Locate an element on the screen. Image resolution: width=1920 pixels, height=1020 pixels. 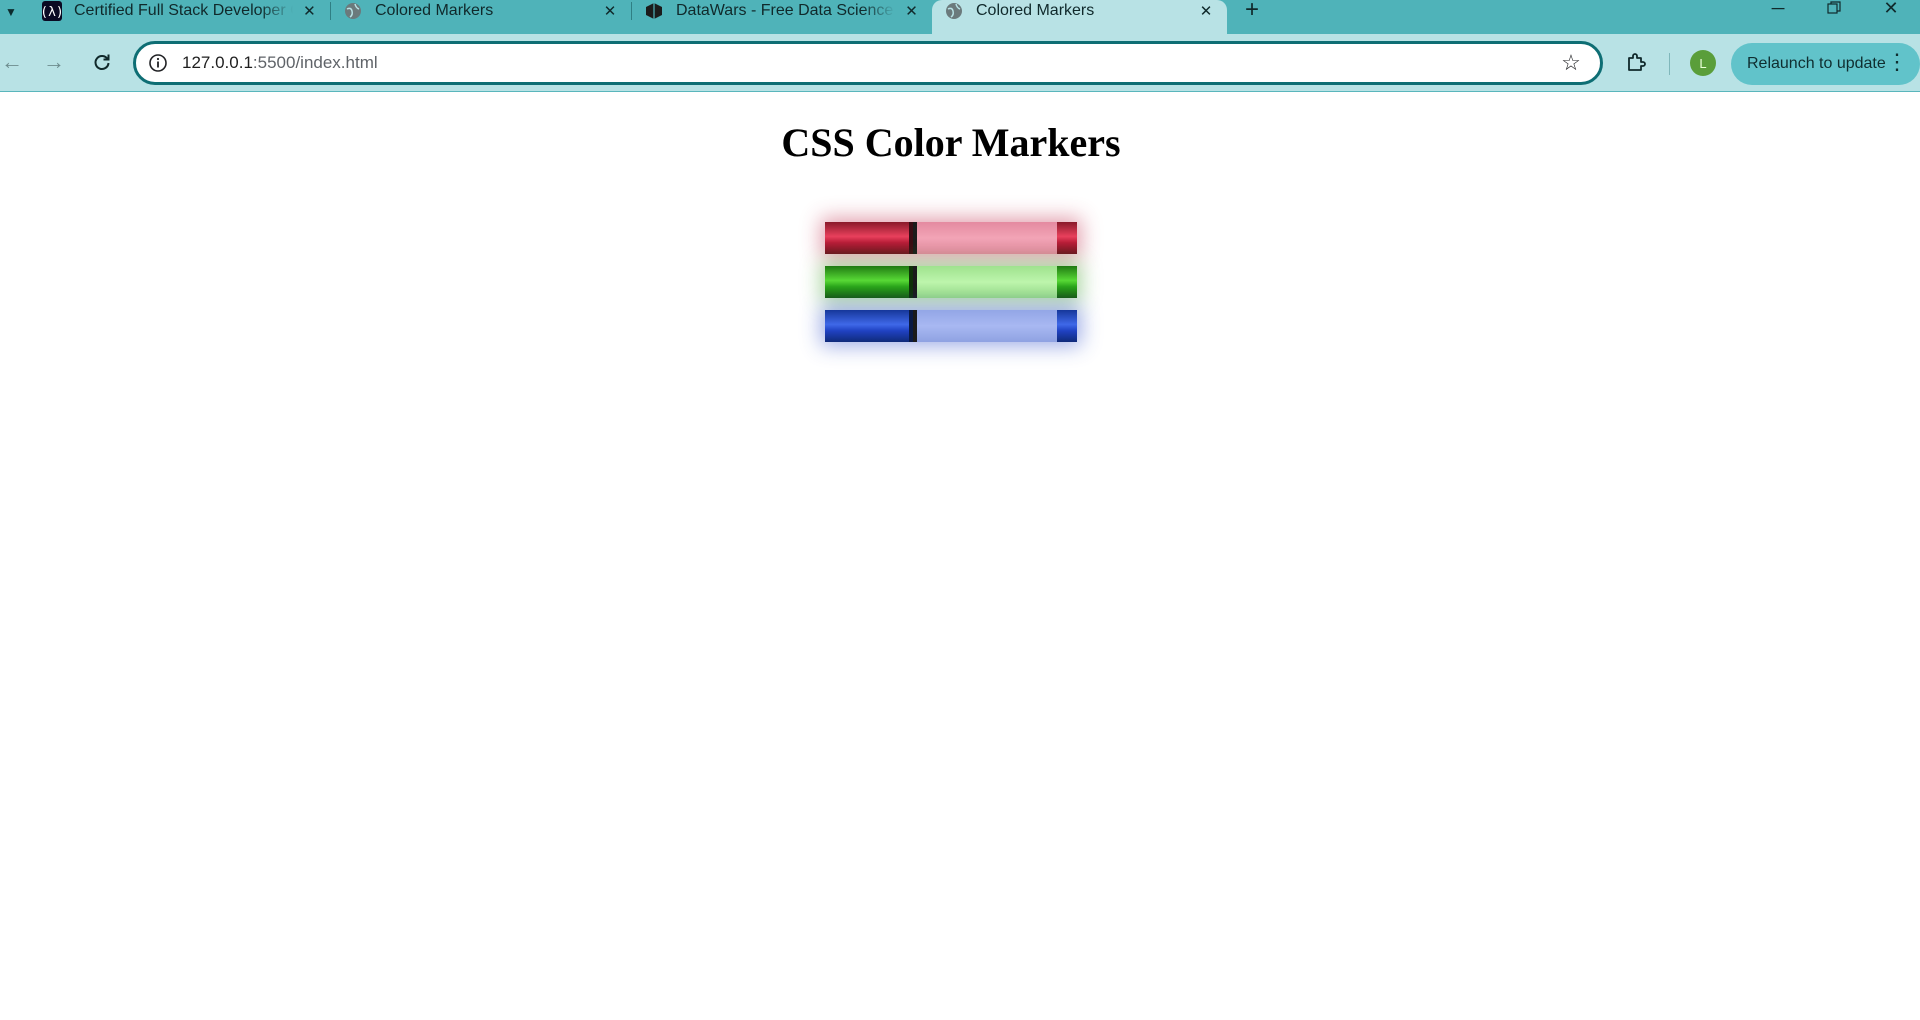
datawars-icon is located at coordinates (654, 11).